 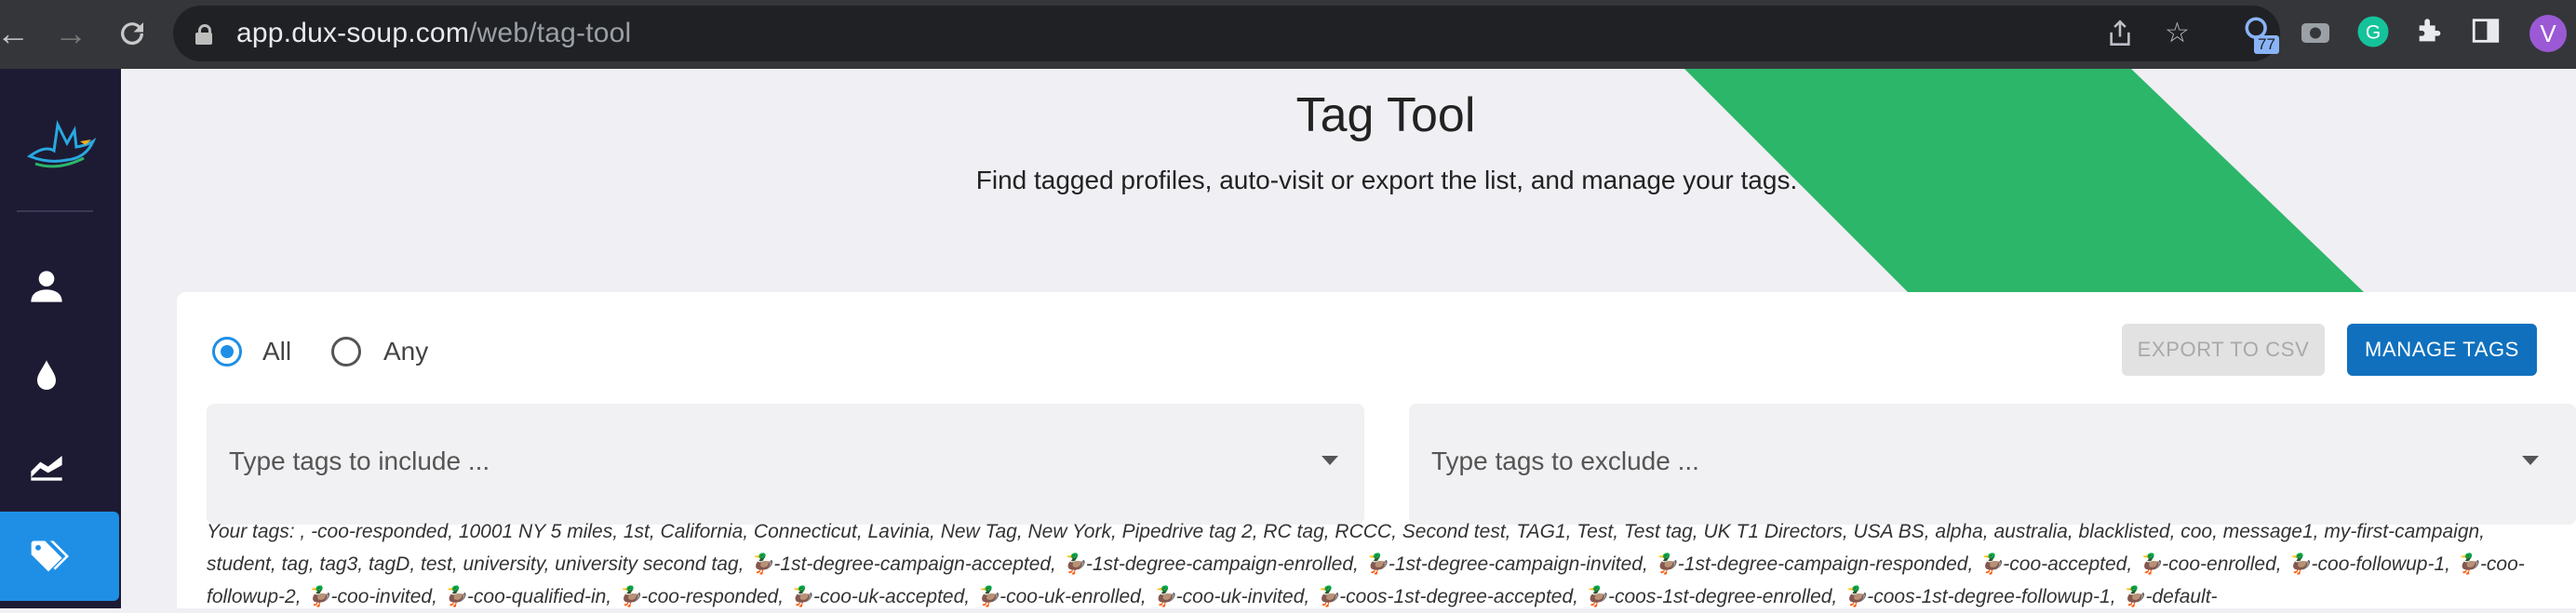 I want to click on page-title: Tag Tool, so click(x=1385, y=115).